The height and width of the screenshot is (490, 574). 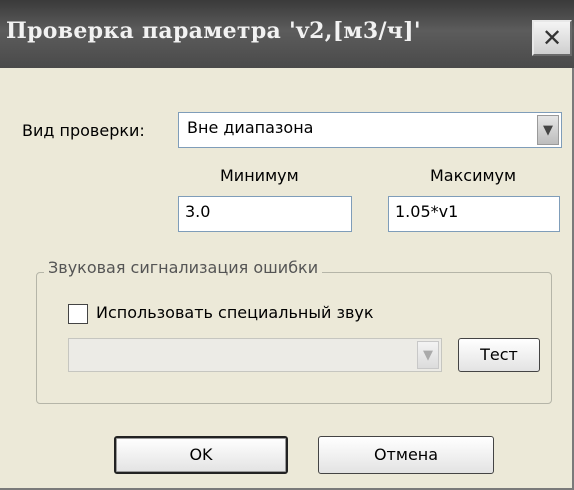 I want to click on min-input: 3.0, so click(x=265, y=214).